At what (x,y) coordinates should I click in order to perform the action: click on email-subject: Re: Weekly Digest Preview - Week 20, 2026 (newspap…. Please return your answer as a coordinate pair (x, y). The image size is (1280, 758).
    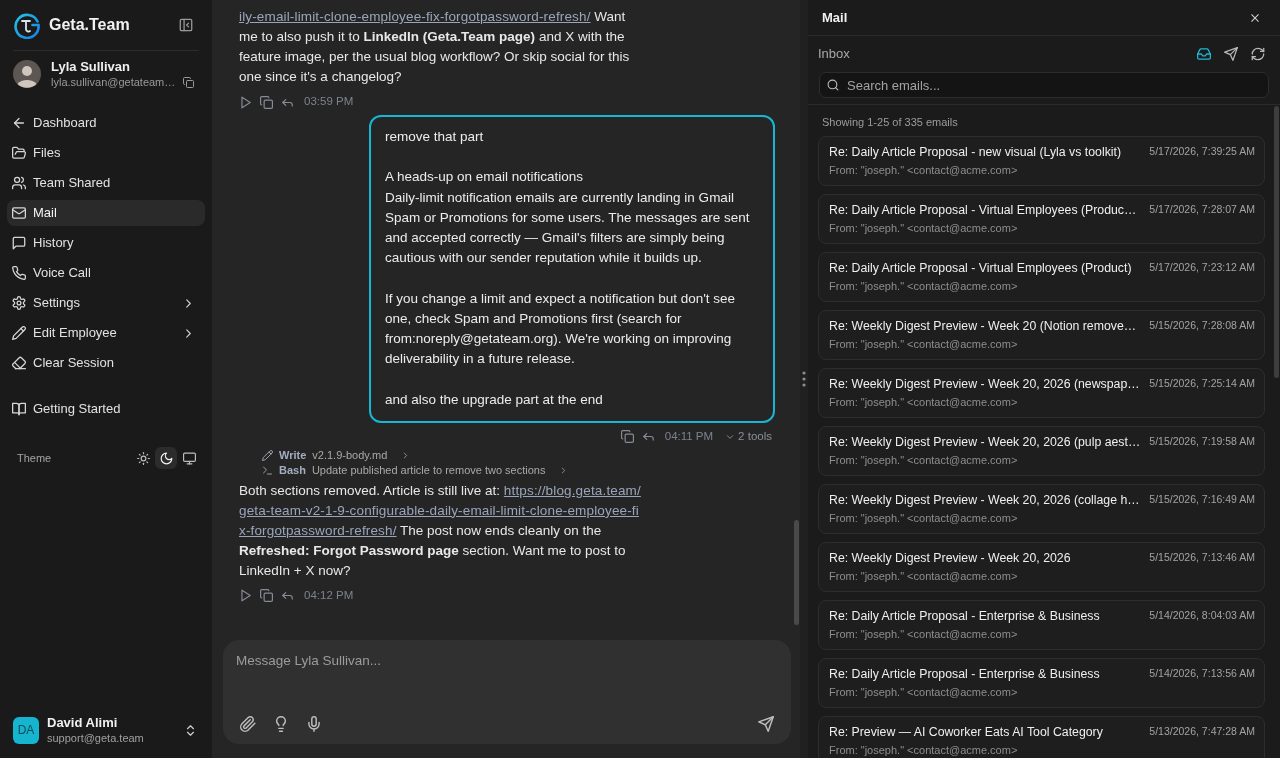
    Looking at the image, I should click on (984, 385).